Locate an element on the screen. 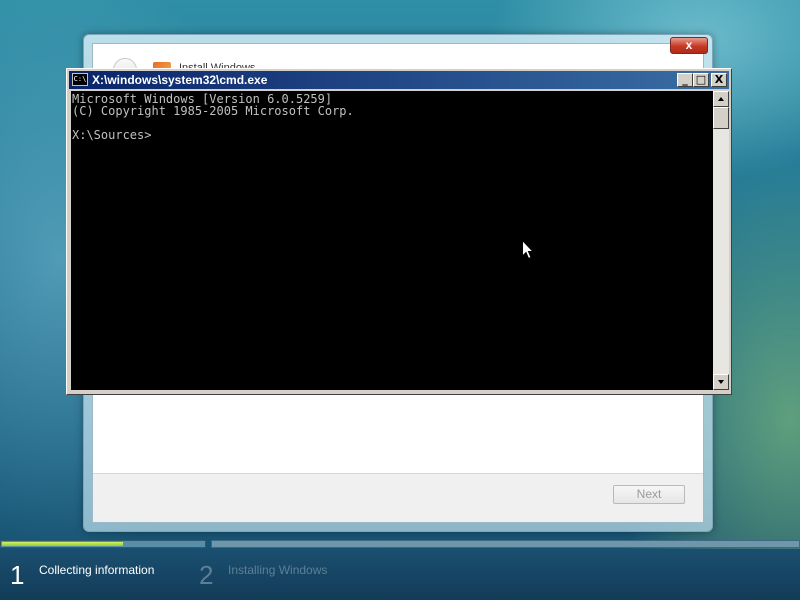 The image size is (800, 600). maximize-button: □ is located at coordinates (701, 80).